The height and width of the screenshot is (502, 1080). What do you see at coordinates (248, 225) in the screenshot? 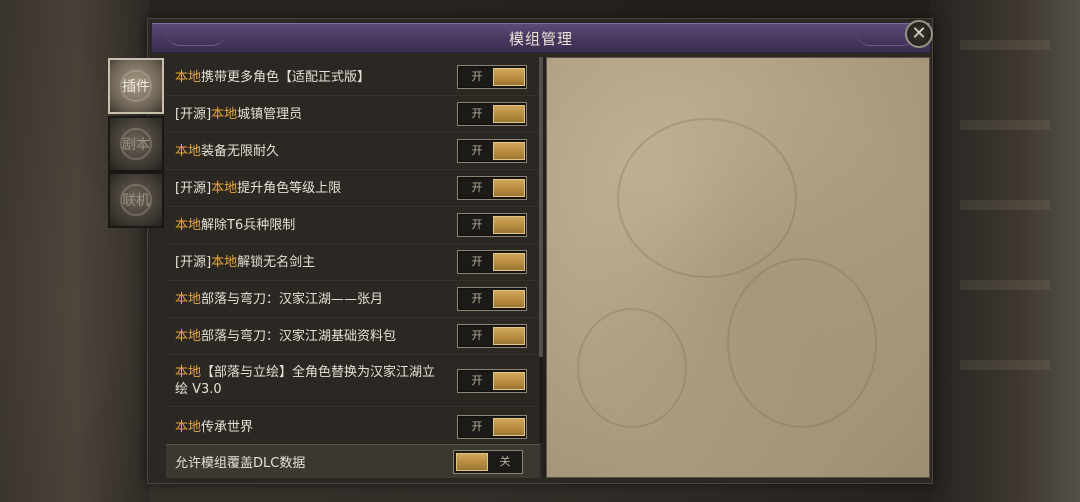
I see `mod-name: 解除T6兵种限制` at bounding box center [248, 225].